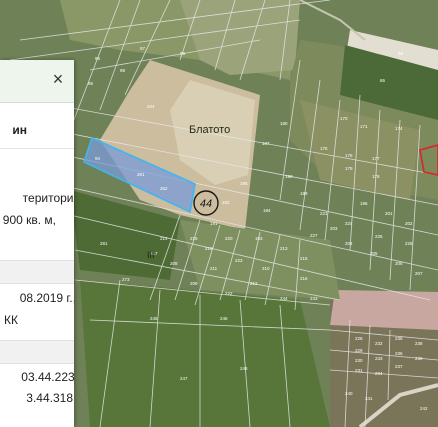 The height and width of the screenshot is (427, 438). I want to click on place-label: Блатото, so click(209, 130).